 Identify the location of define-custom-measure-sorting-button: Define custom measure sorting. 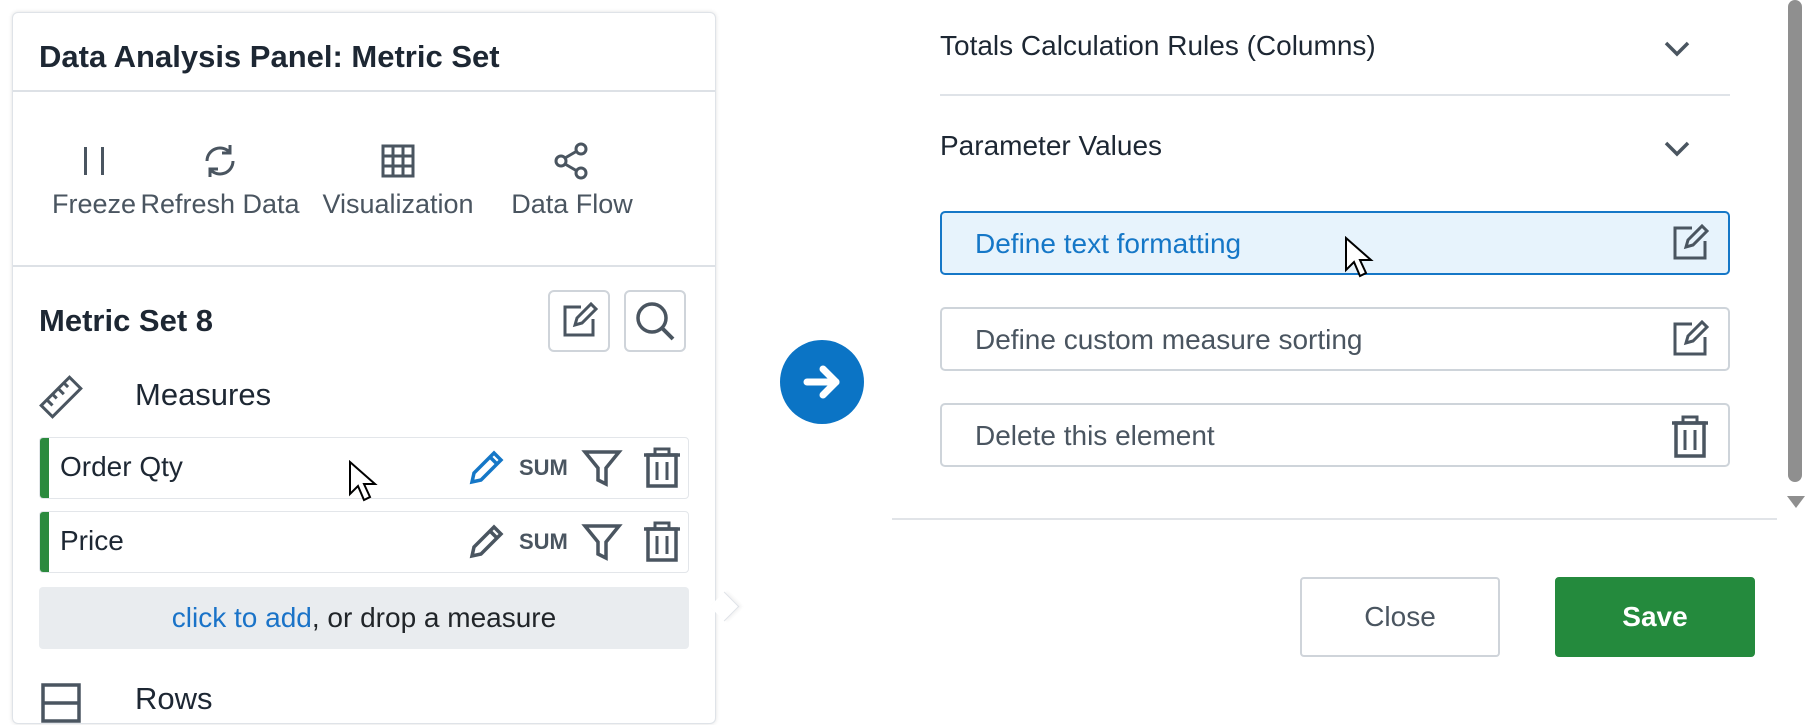
(1335, 339).